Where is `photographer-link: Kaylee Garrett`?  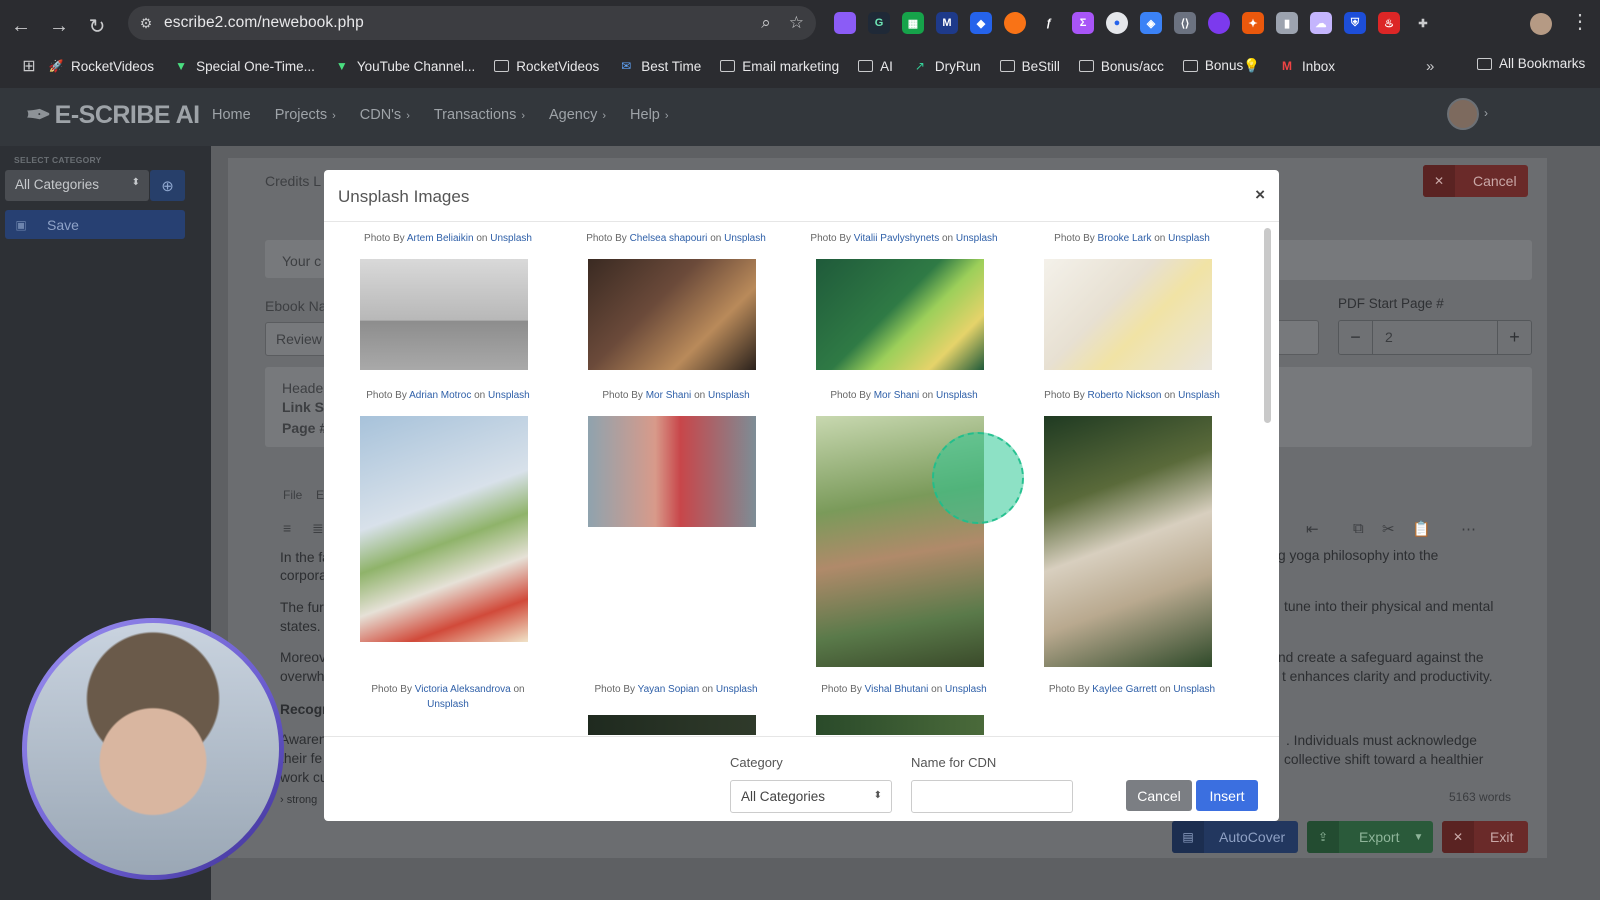
photographer-link: Kaylee Garrett is located at coordinates (1124, 689).